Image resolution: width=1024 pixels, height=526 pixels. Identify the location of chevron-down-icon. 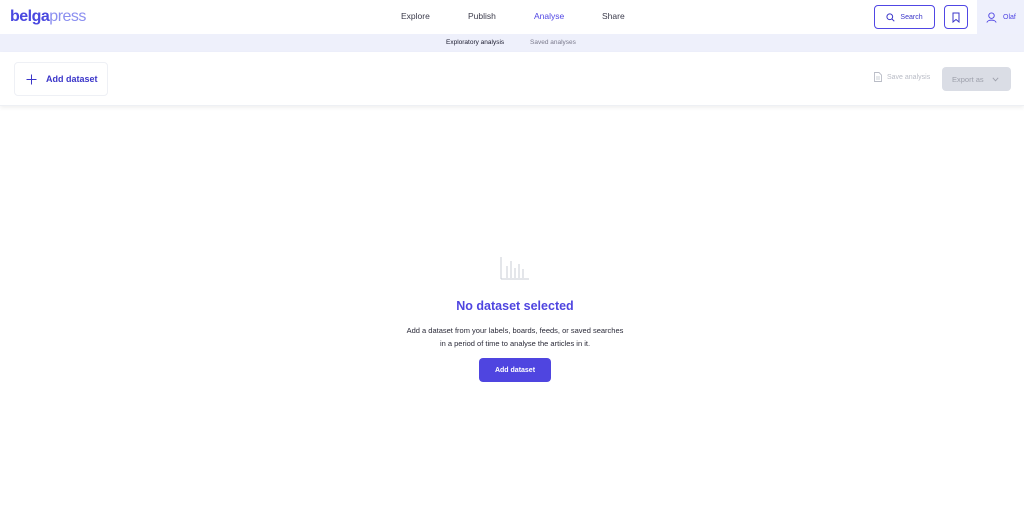
(995, 78).